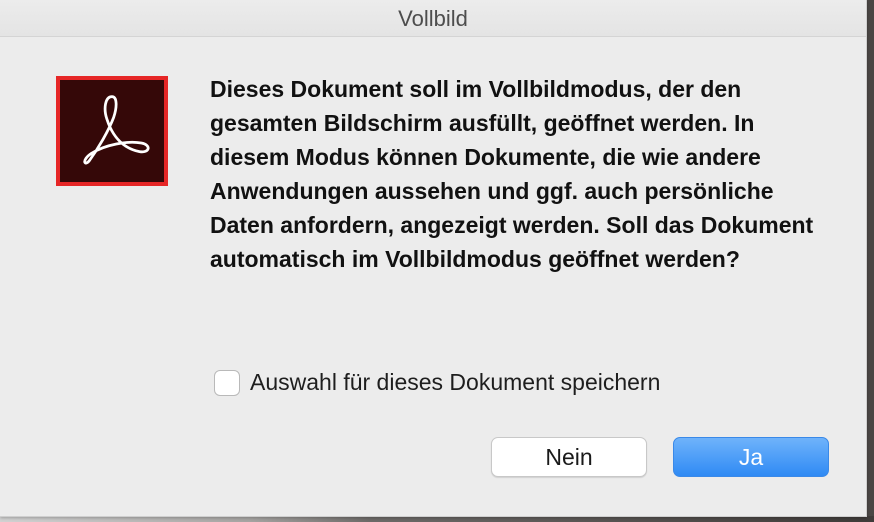  I want to click on yes-button: Ja, so click(751, 457).